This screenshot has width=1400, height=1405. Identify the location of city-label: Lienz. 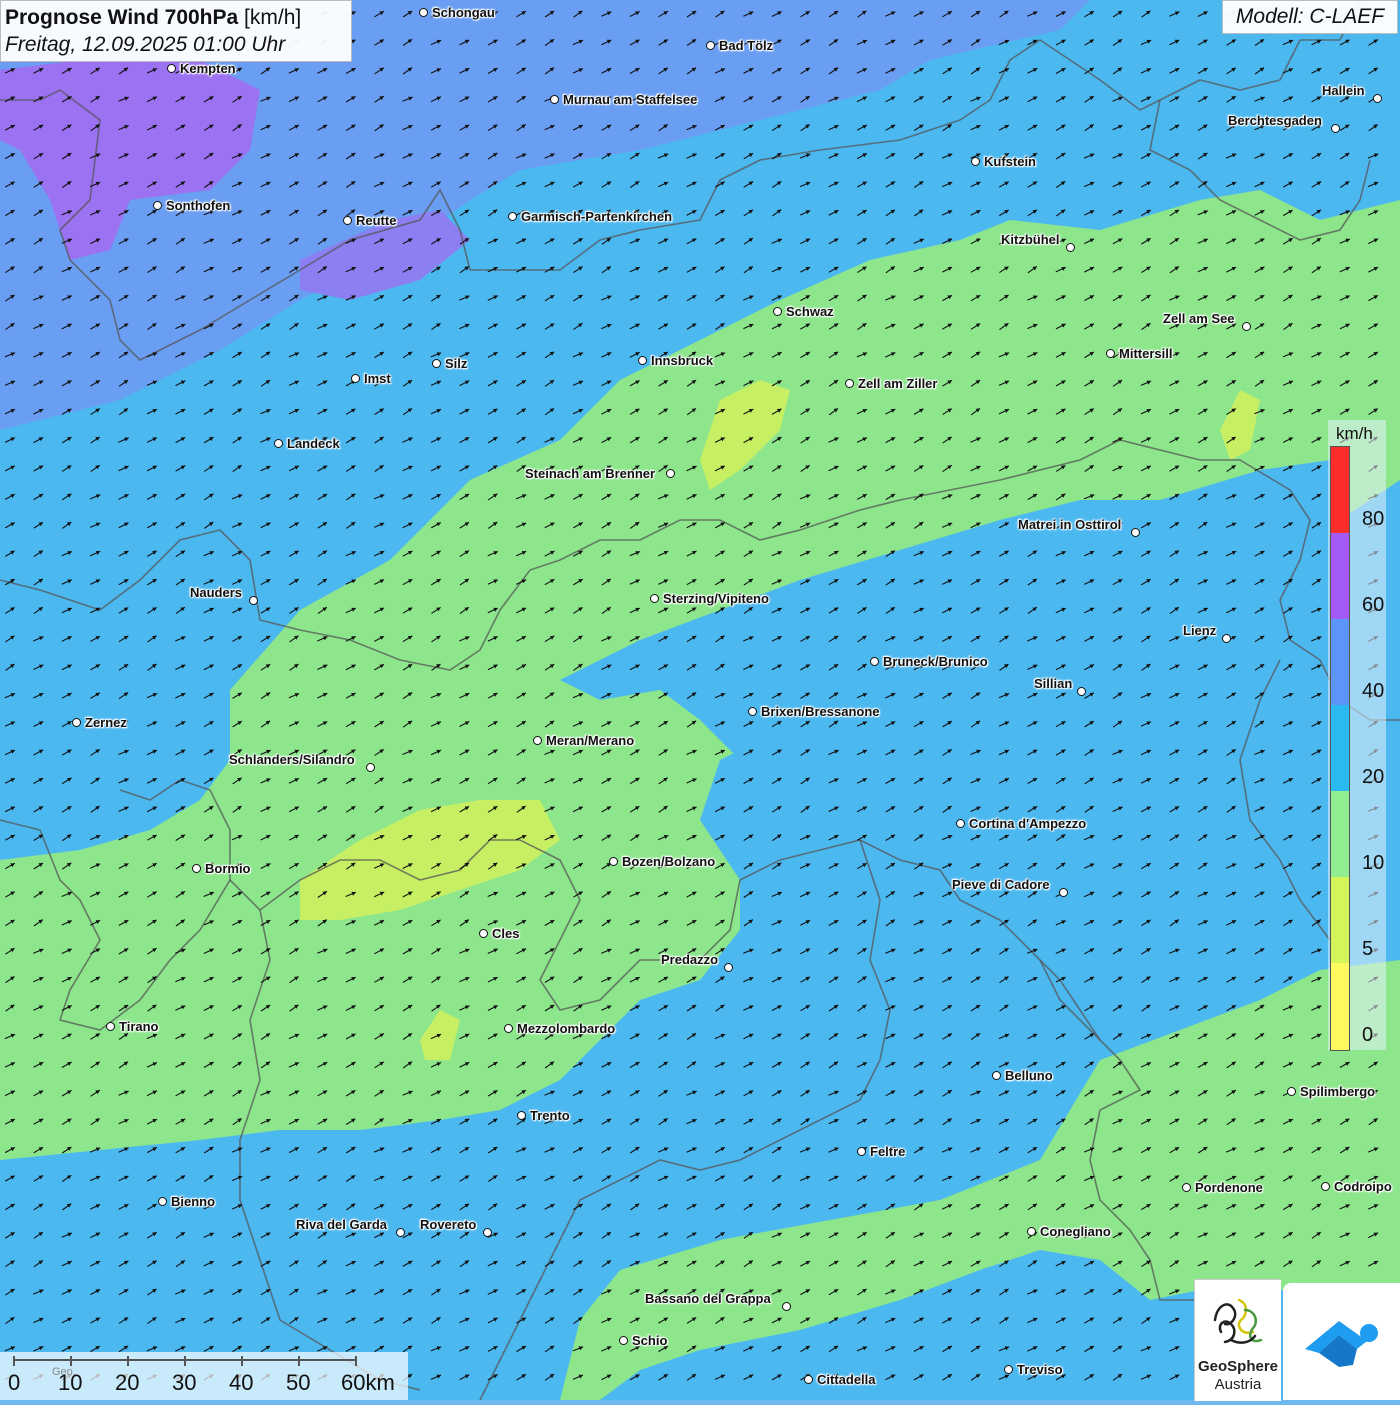
(1200, 630).